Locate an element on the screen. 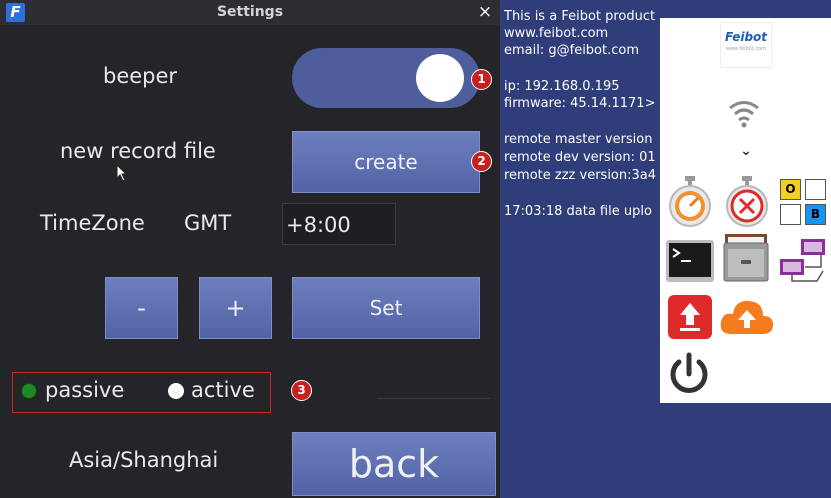  feibot-logo is located at coordinates (746, 45).